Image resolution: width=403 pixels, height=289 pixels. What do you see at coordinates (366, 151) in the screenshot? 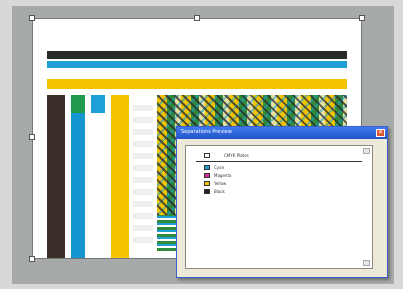
I see `scroll-up-arrow` at bounding box center [366, 151].